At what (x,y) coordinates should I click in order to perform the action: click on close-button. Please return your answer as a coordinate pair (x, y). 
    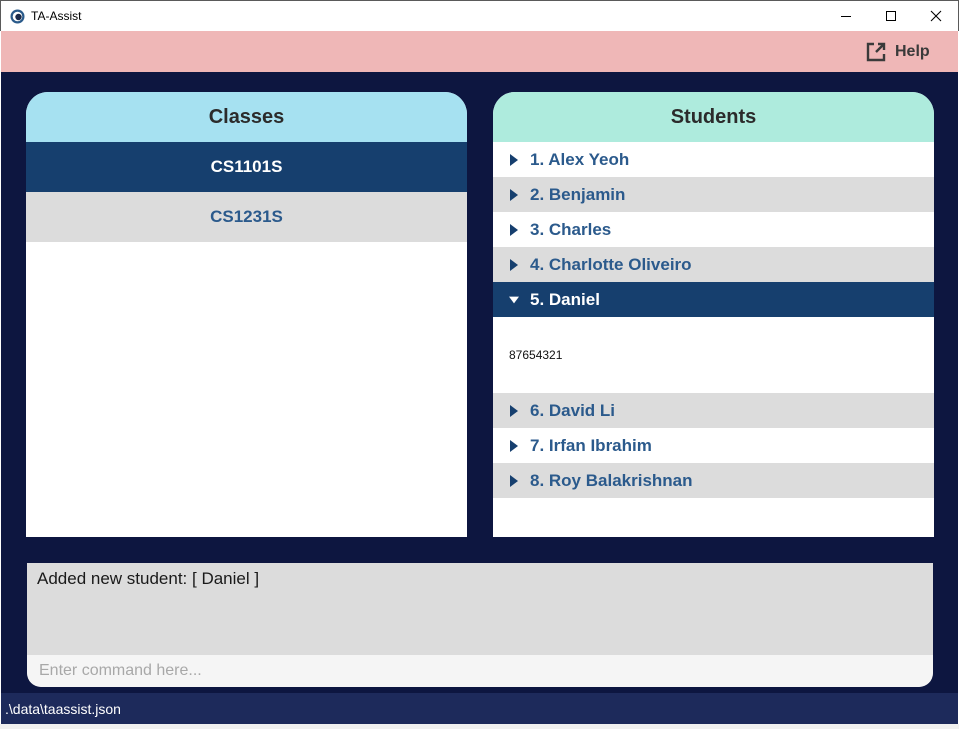
    Looking at the image, I should click on (936, 16).